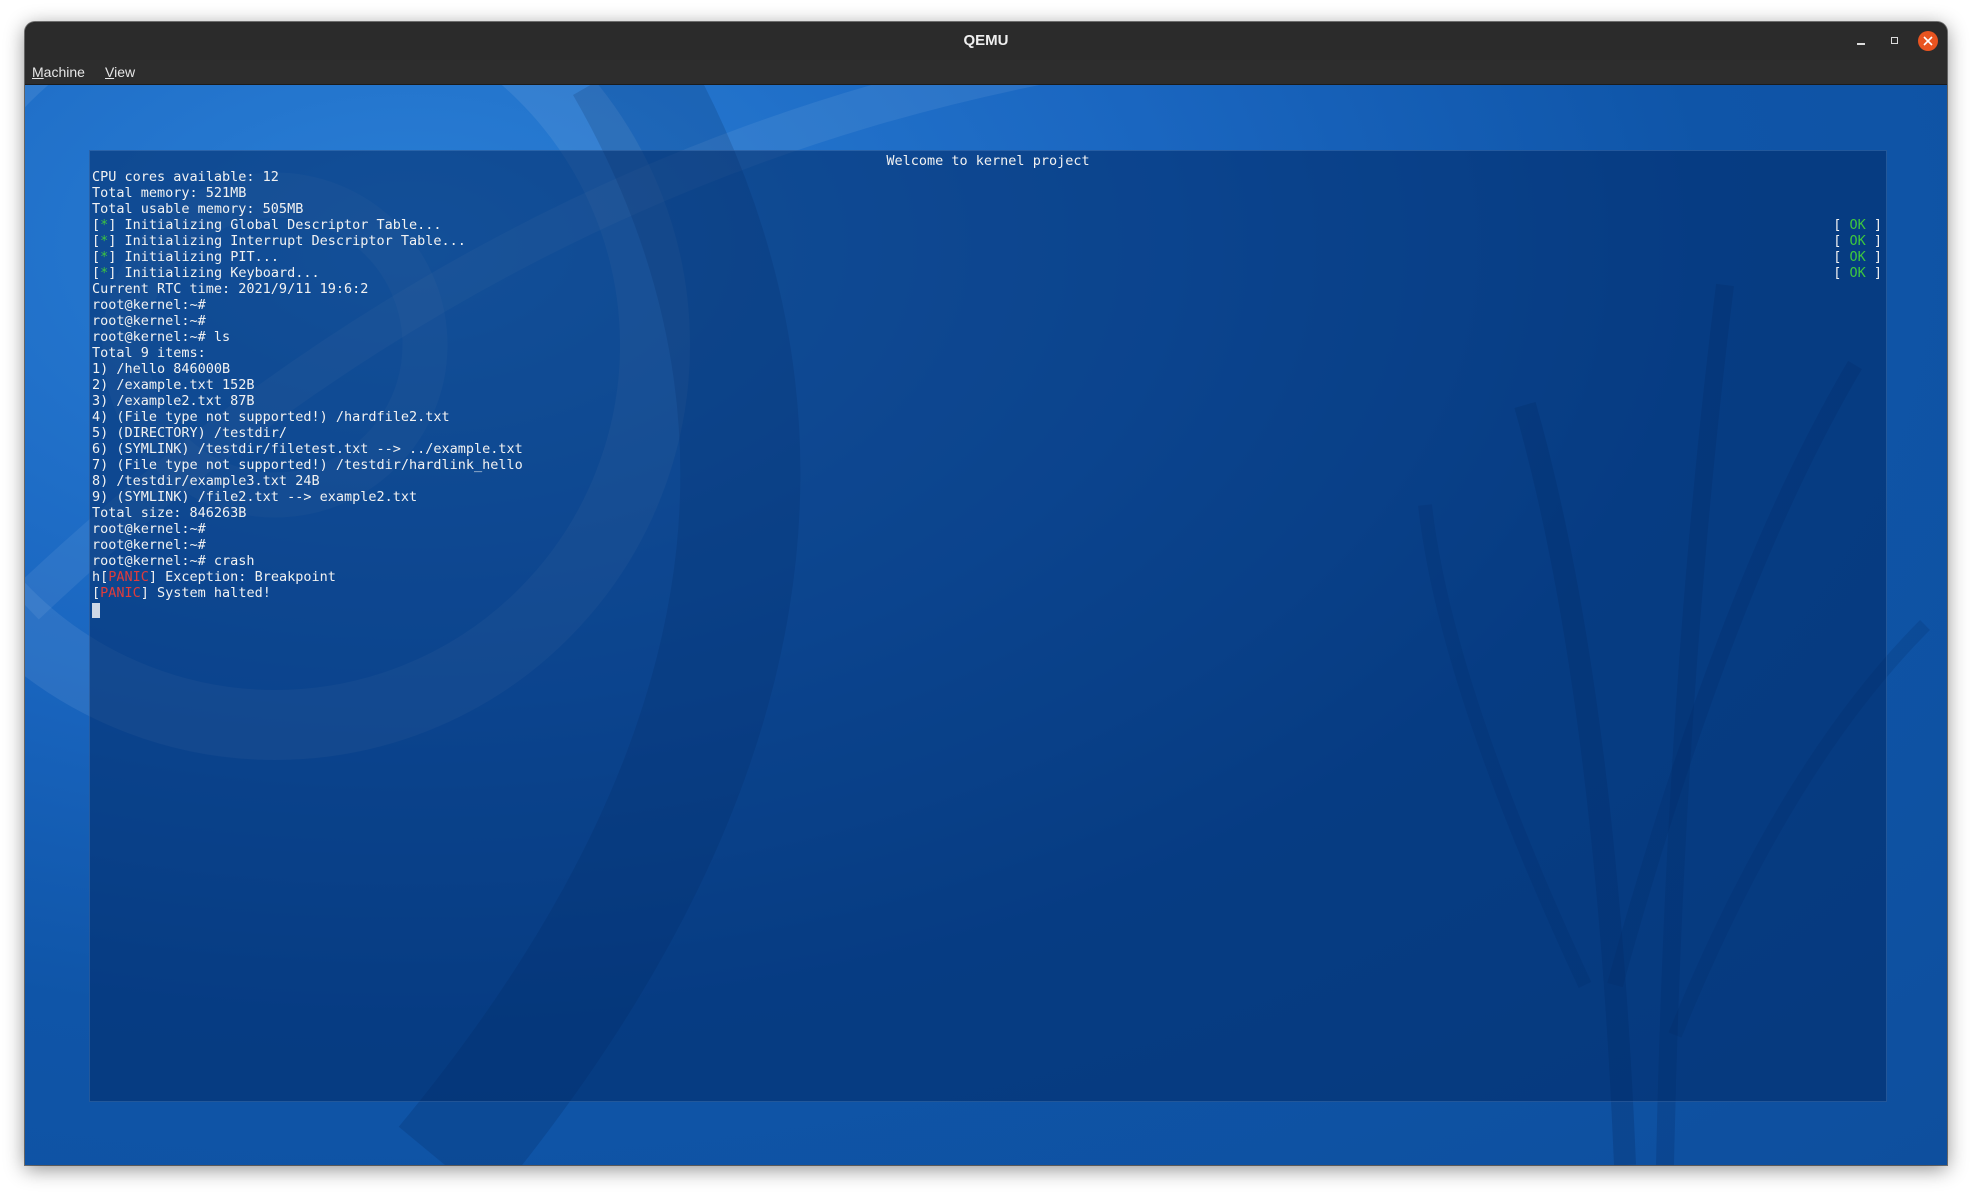  Describe the element at coordinates (161, 337) in the screenshot. I see `console-line: root@kernel:~# ls` at that location.